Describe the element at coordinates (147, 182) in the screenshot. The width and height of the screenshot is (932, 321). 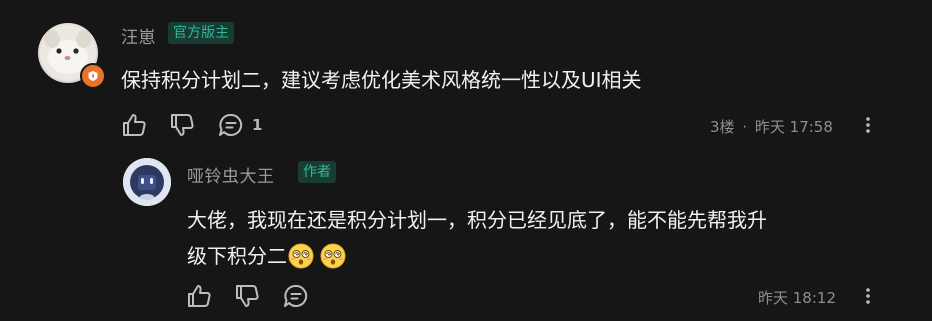
I see `reply-author-avatar` at that location.